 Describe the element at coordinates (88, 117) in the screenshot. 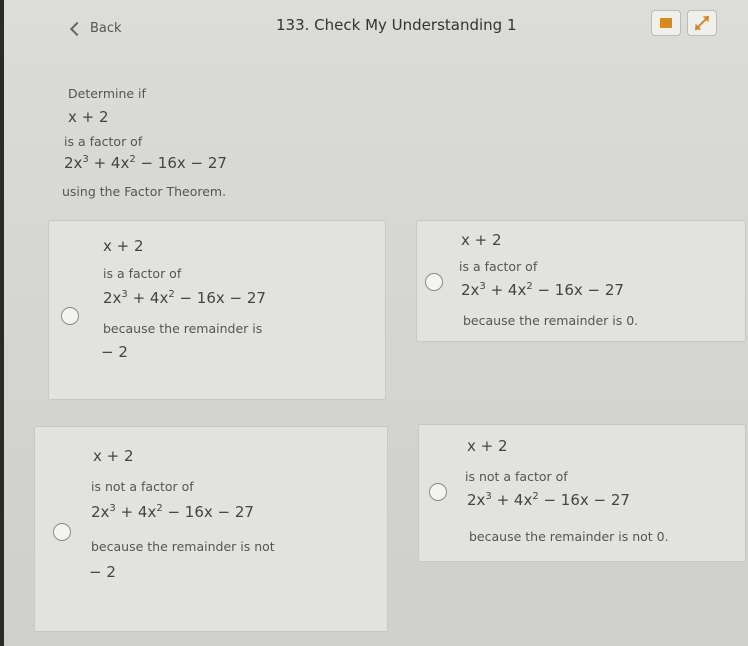

I see `question-factor: x + 2` at that location.